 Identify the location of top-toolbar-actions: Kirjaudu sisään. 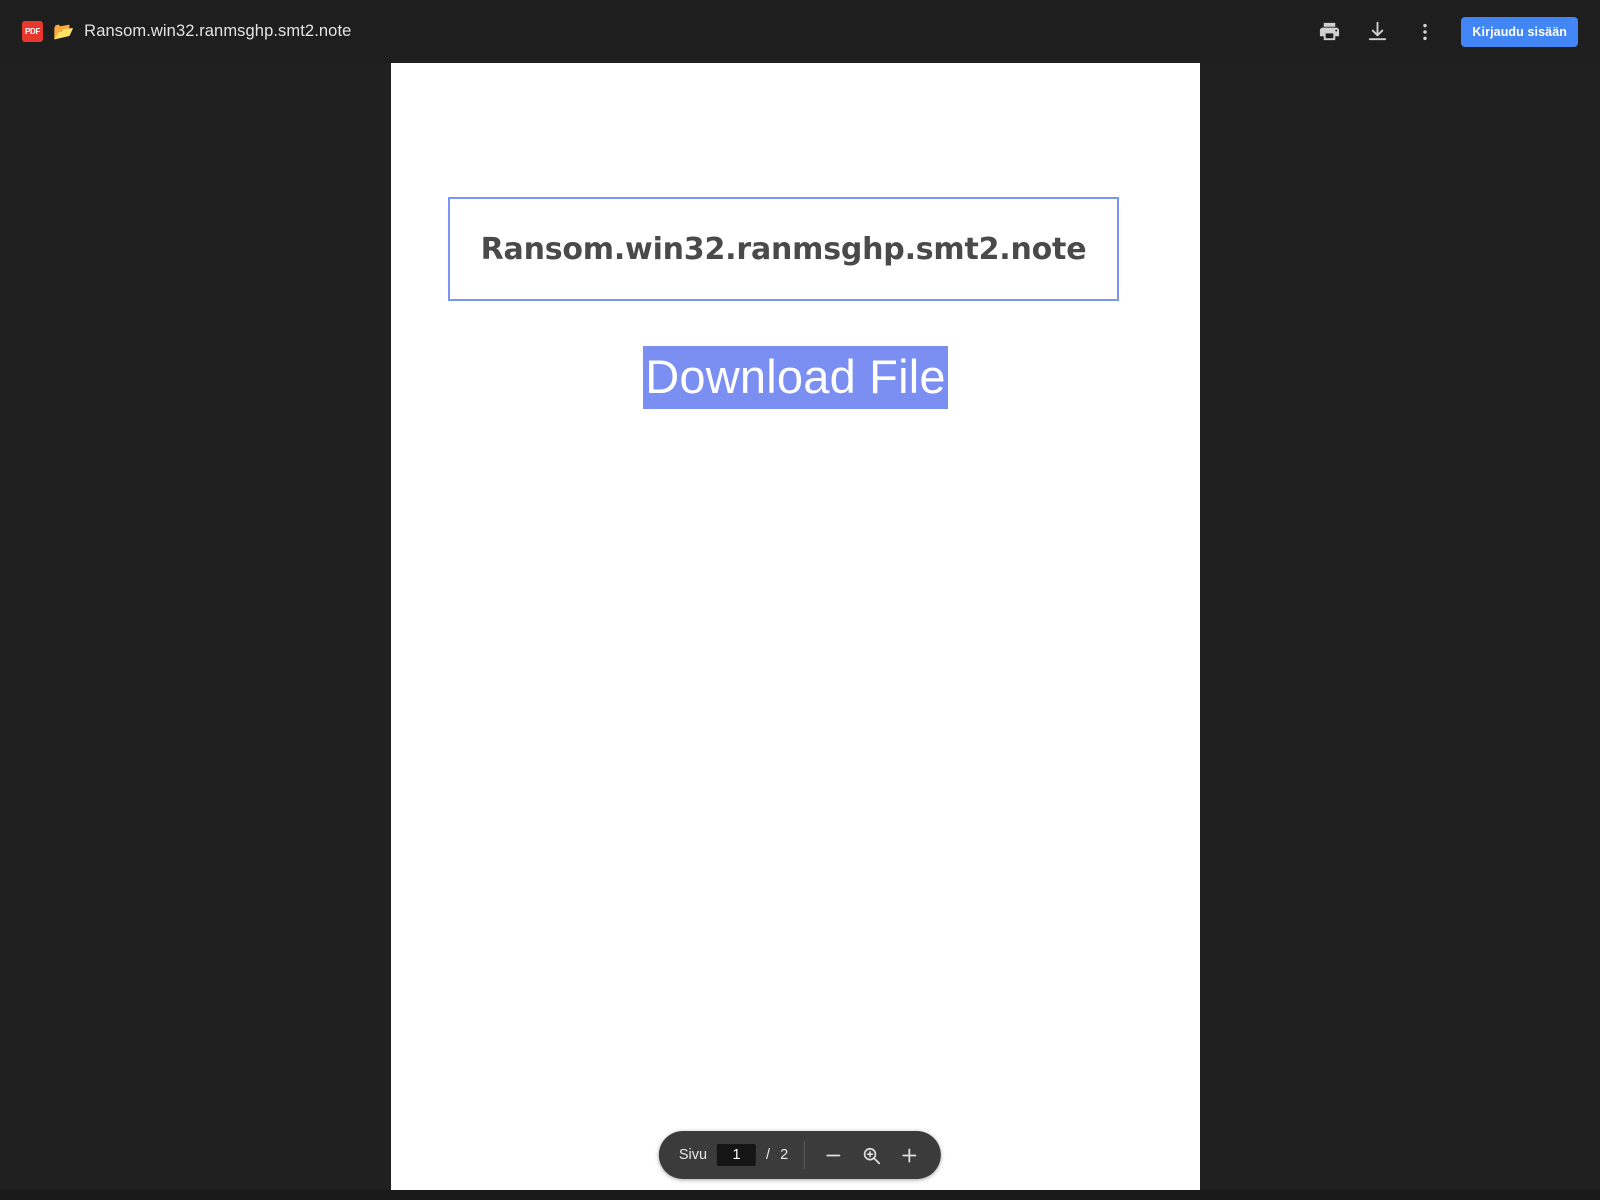
(1452, 32).